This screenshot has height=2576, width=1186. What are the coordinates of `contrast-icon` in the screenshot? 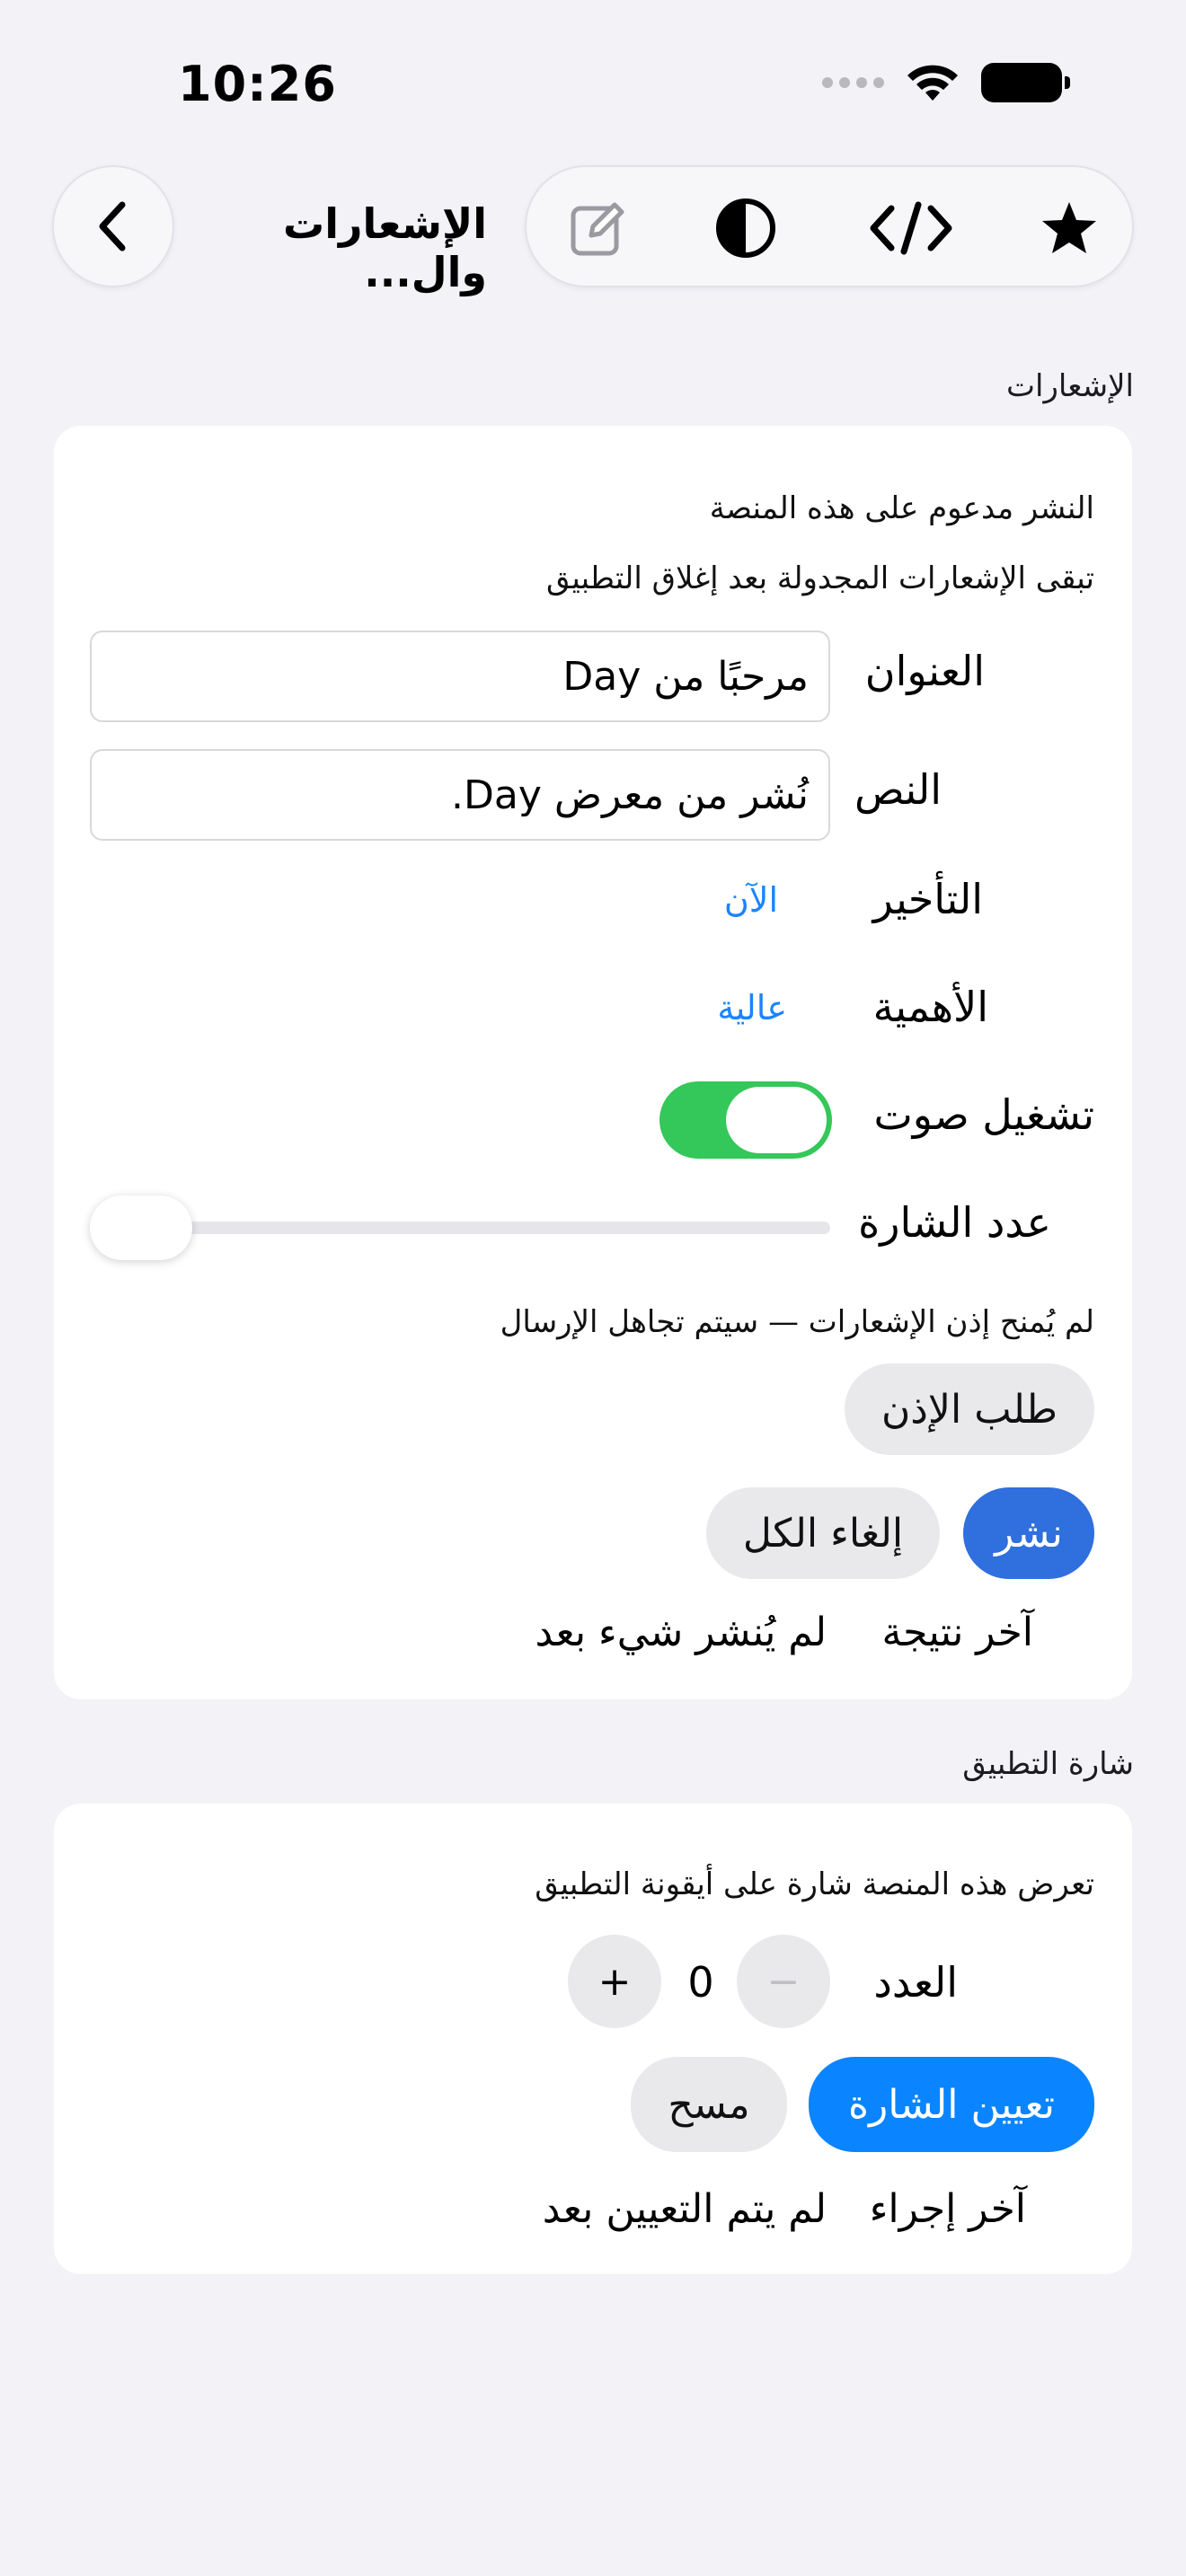 It's located at (746, 228).